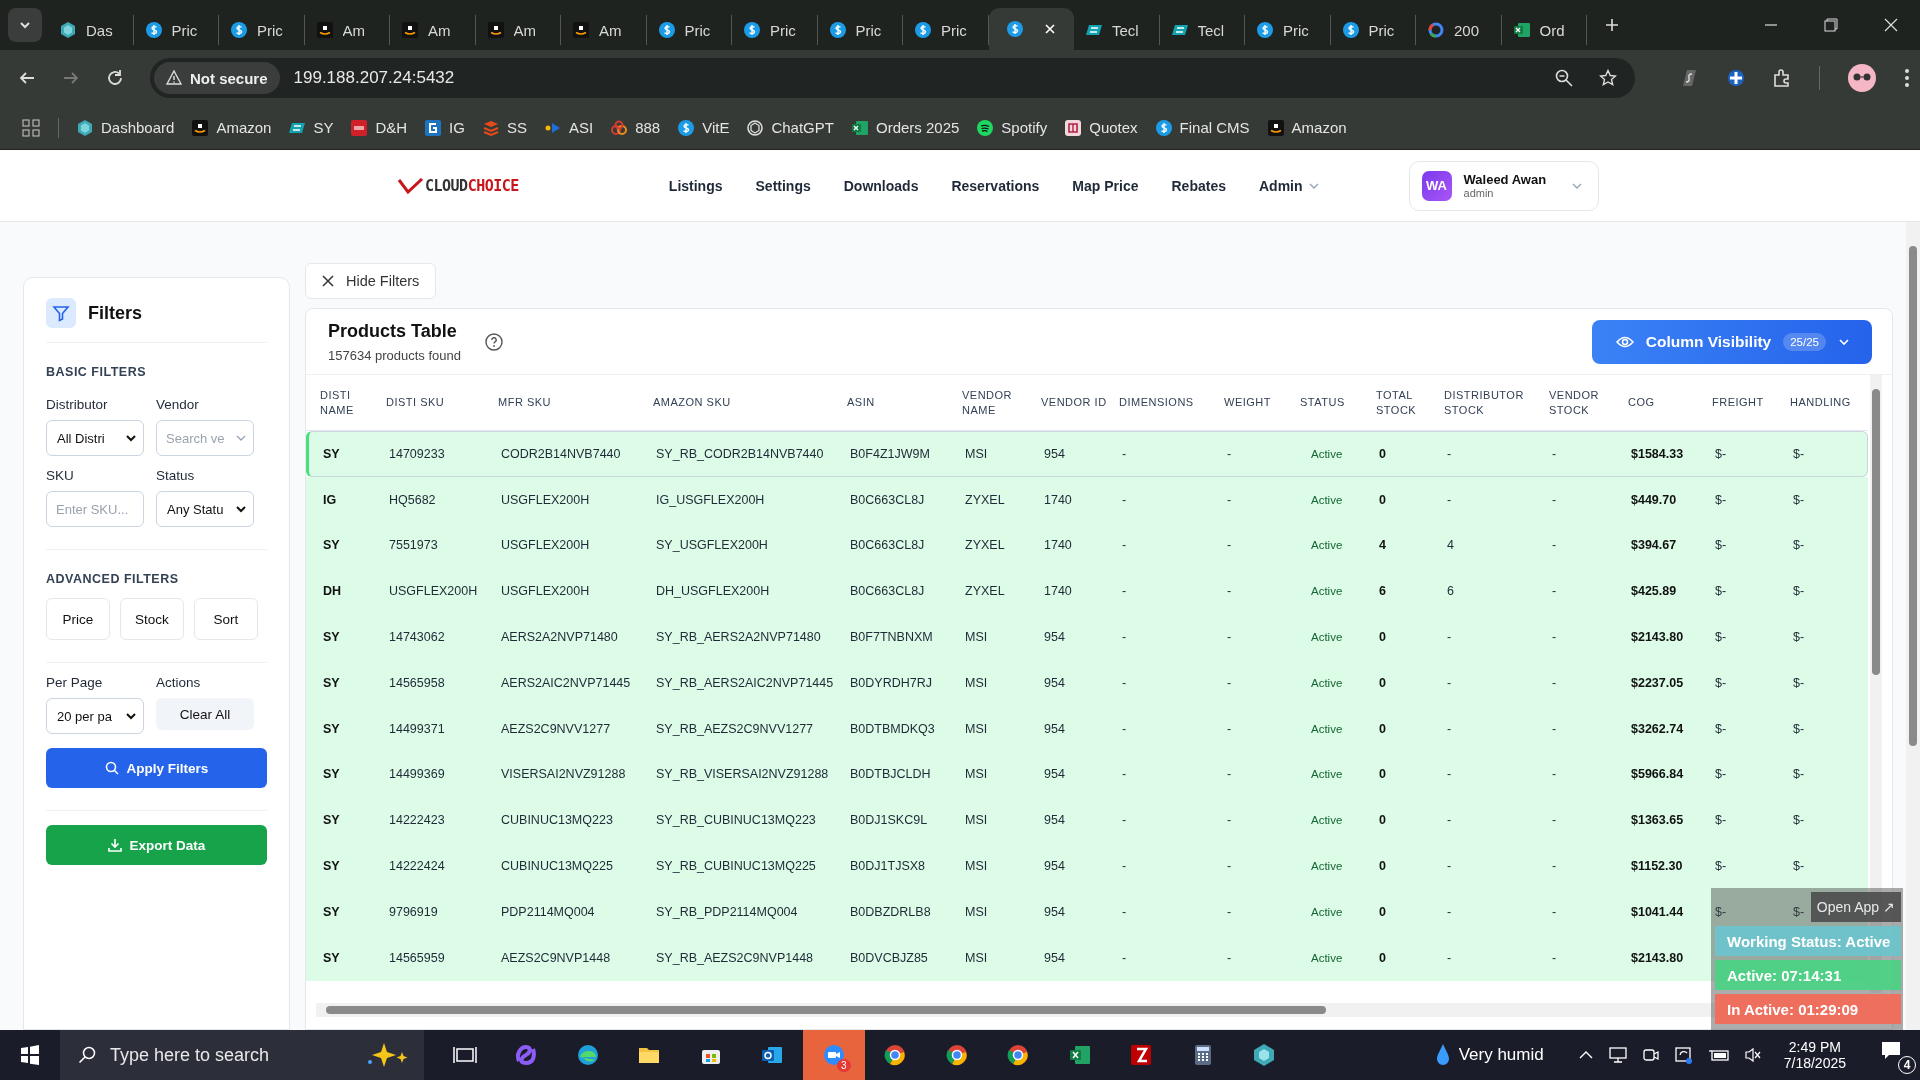  I want to click on nav-link: Reservations, so click(995, 185).